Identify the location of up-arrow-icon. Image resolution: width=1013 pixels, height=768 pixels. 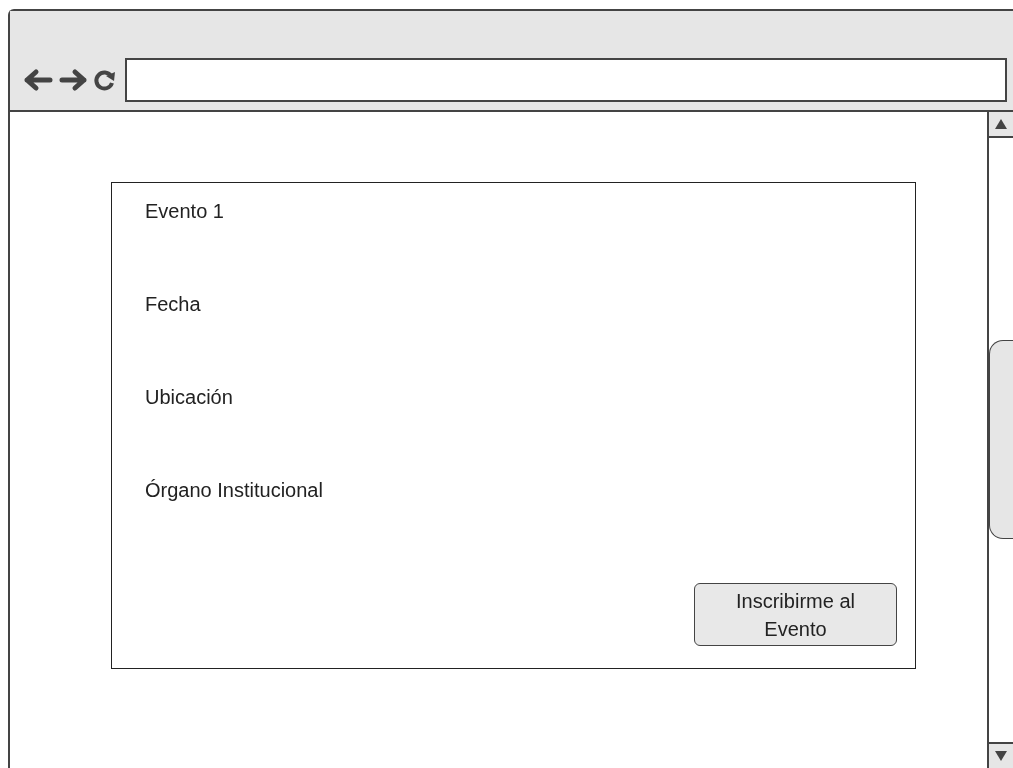
(1001, 124).